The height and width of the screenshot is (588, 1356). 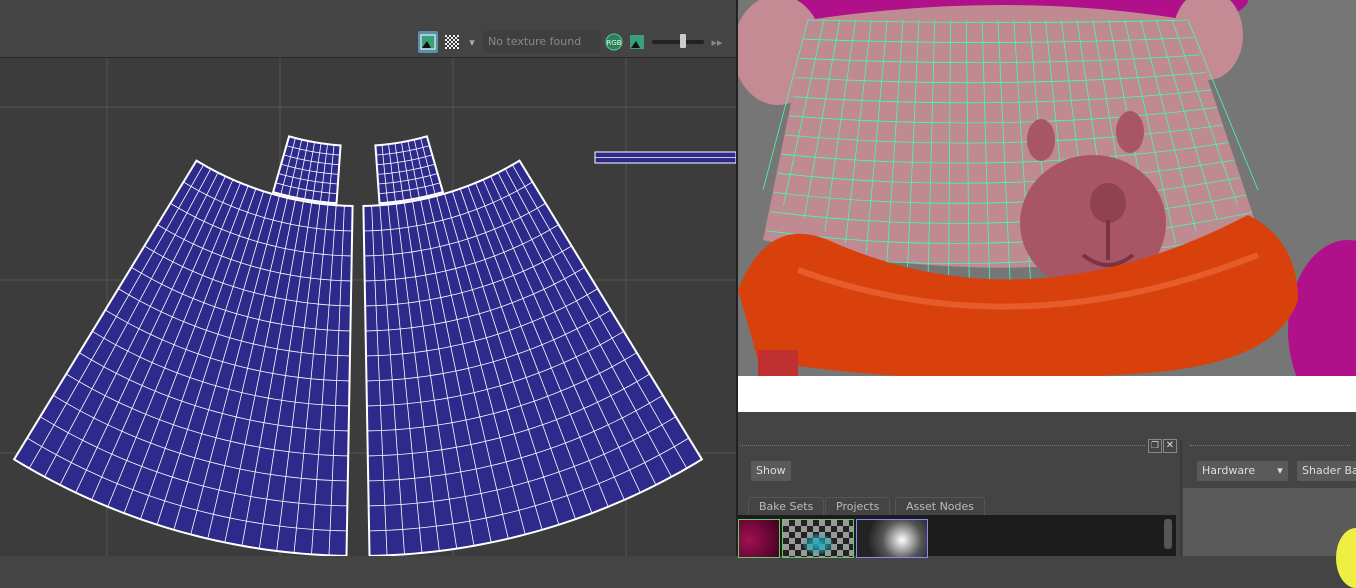 What do you see at coordinates (368, 29) in the screenshot?
I see `uv-toolbar: ▾ No texture found RGB ▸▸` at bounding box center [368, 29].